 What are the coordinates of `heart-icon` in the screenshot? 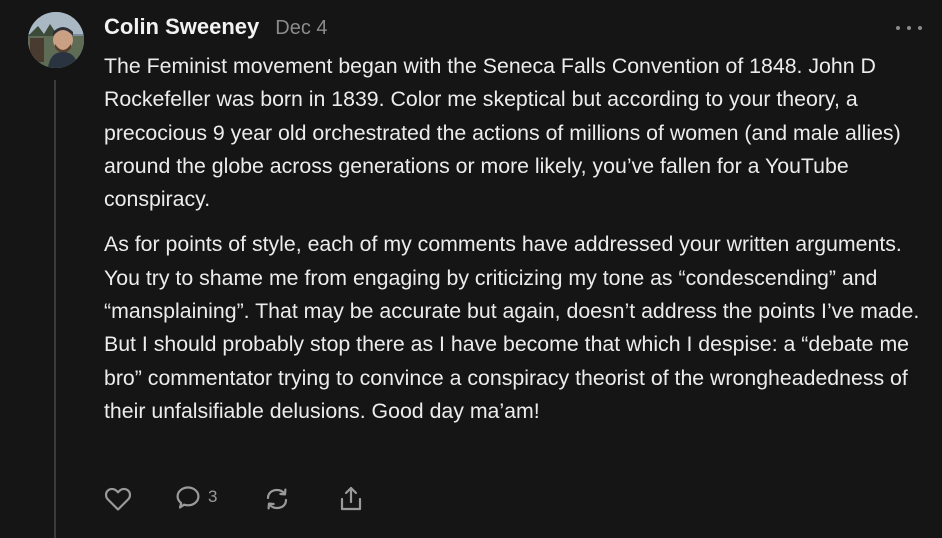 It's located at (118, 499).